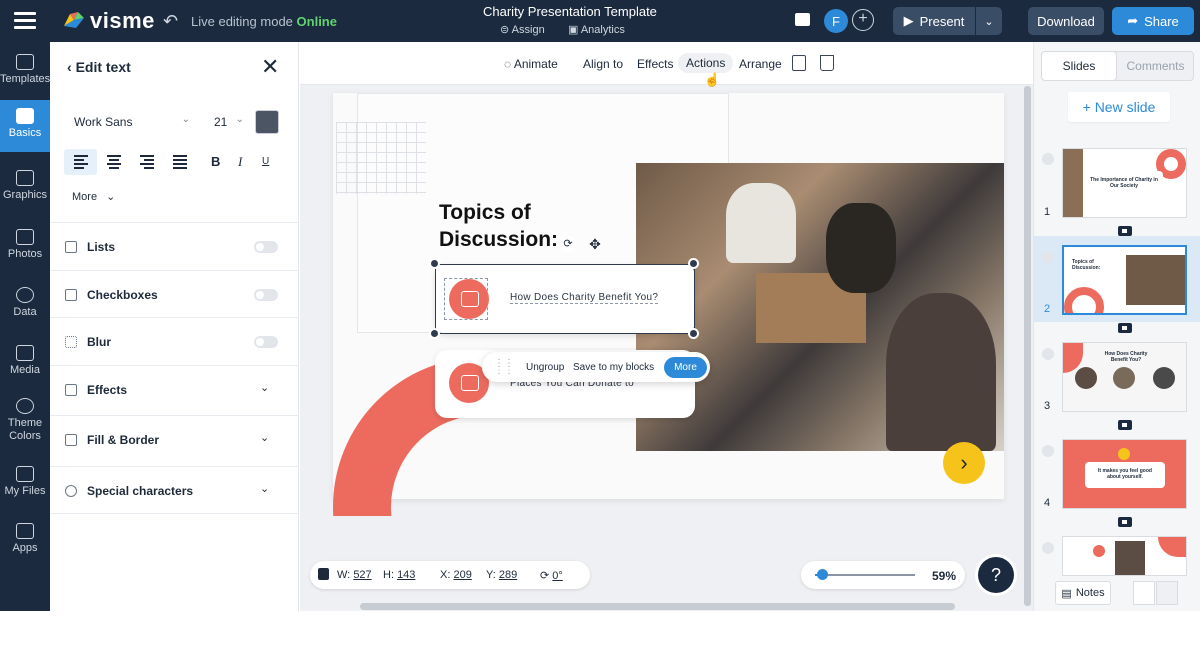  What do you see at coordinates (603, 64) in the screenshot?
I see `align-to-button: Align to` at bounding box center [603, 64].